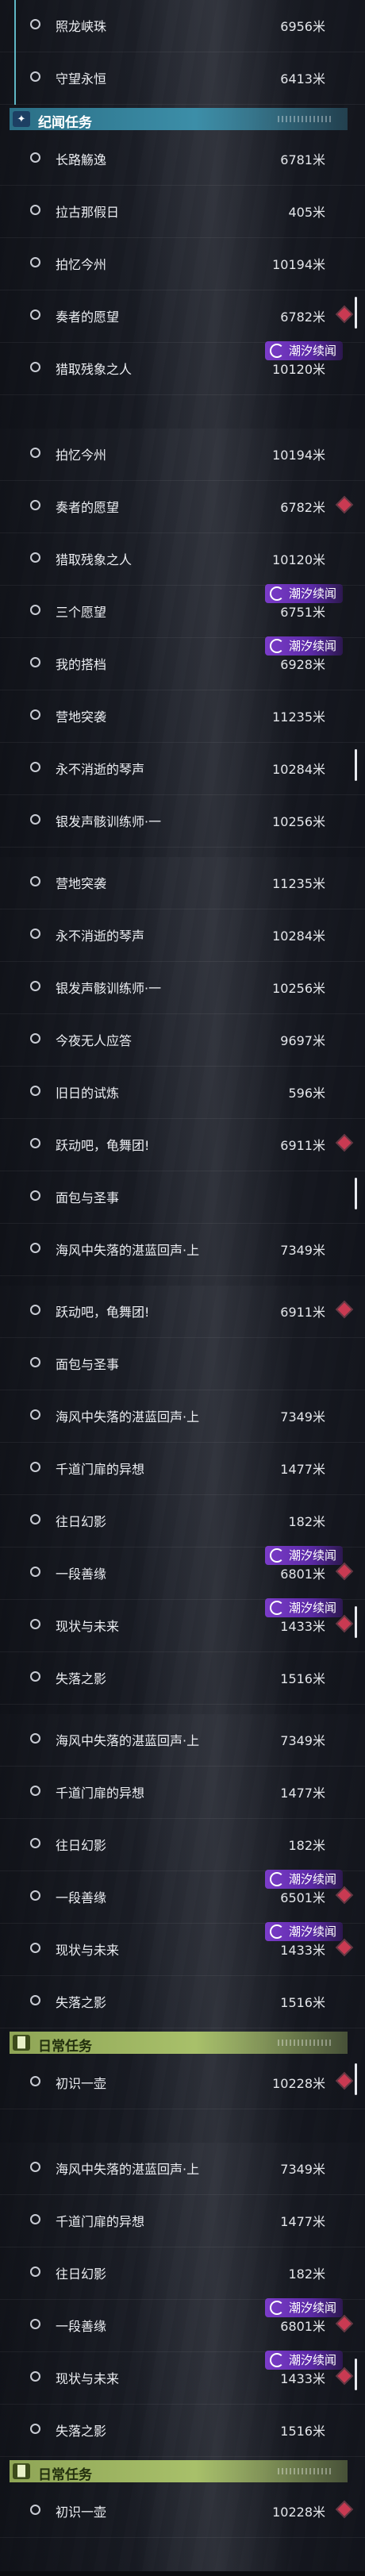 This screenshot has width=365, height=2576. What do you see at coordinates (182, 663) in the screenshot?
I see `quest-row: 我的搭档 6928米 潮汐续闻` at bounding box center [182, 663].